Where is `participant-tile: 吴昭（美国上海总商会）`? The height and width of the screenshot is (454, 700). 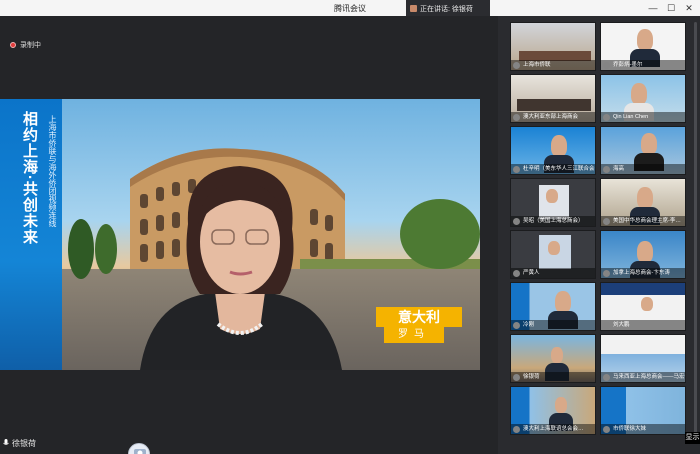
participant-tile: 吴昭（美国上海总商会） is located at coordinates (553, 202).